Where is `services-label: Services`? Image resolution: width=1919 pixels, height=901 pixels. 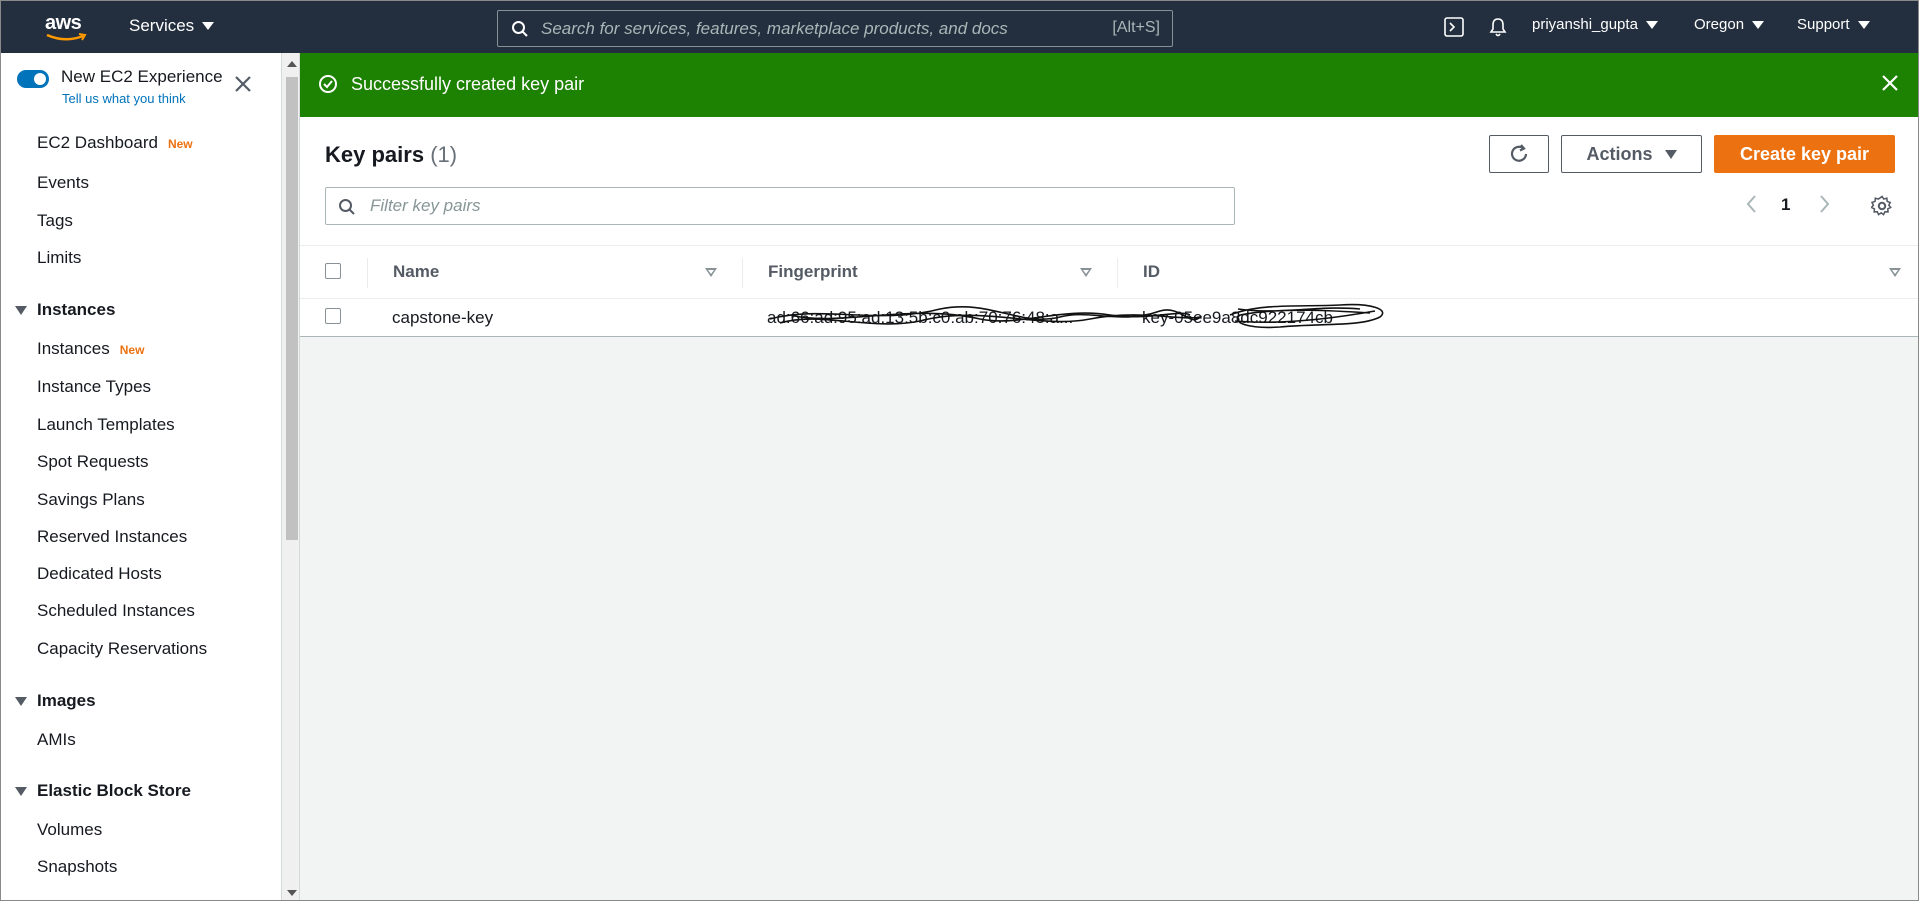 services-label: Services is located at coordinates (162, 25).